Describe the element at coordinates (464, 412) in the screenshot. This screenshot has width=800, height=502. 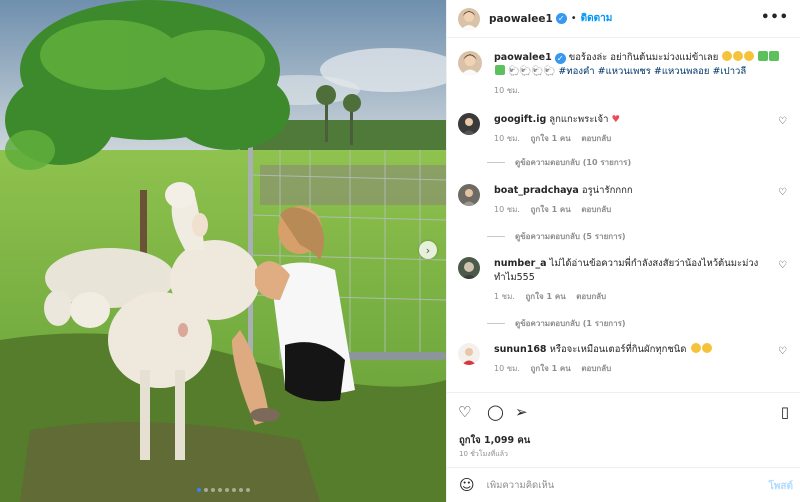
I see `heart-icon: ♡` at that location.